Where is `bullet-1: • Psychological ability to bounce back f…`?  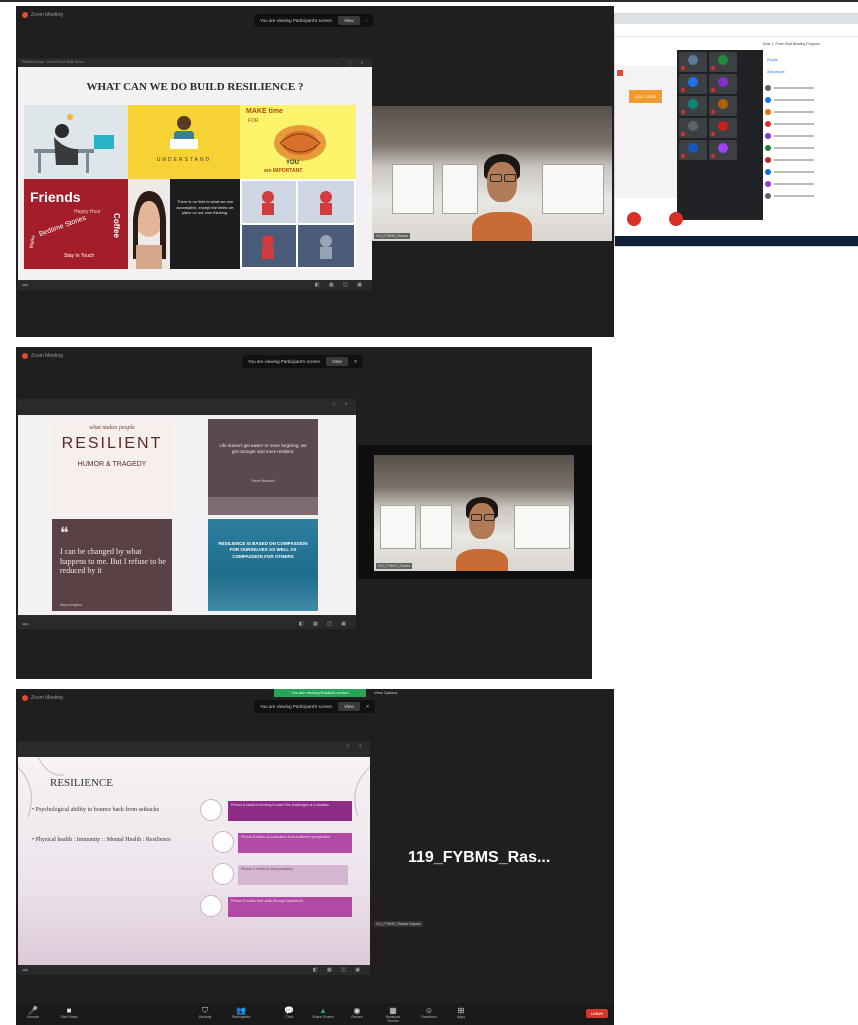
bullet-1: • Psychological ability to bounce back f… is located at coordinates (95, 810).